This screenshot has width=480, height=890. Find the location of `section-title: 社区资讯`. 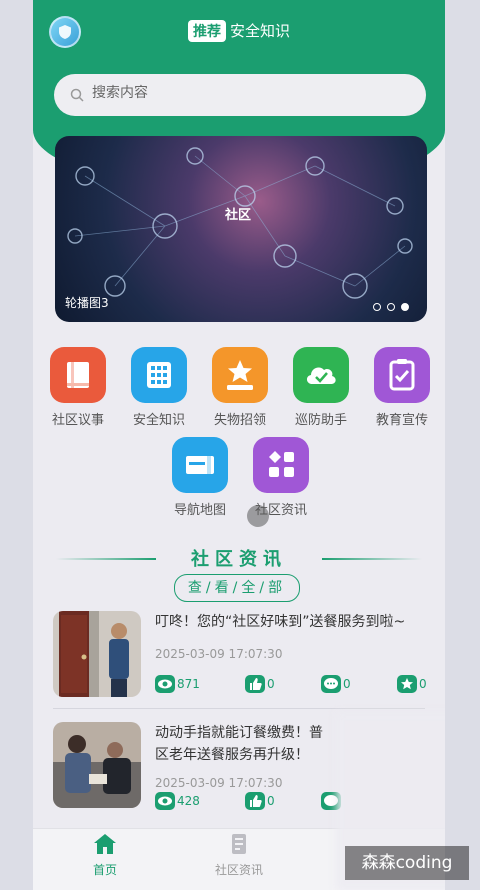

section-title: 社区资讯 is located at coordinates (239, 559).